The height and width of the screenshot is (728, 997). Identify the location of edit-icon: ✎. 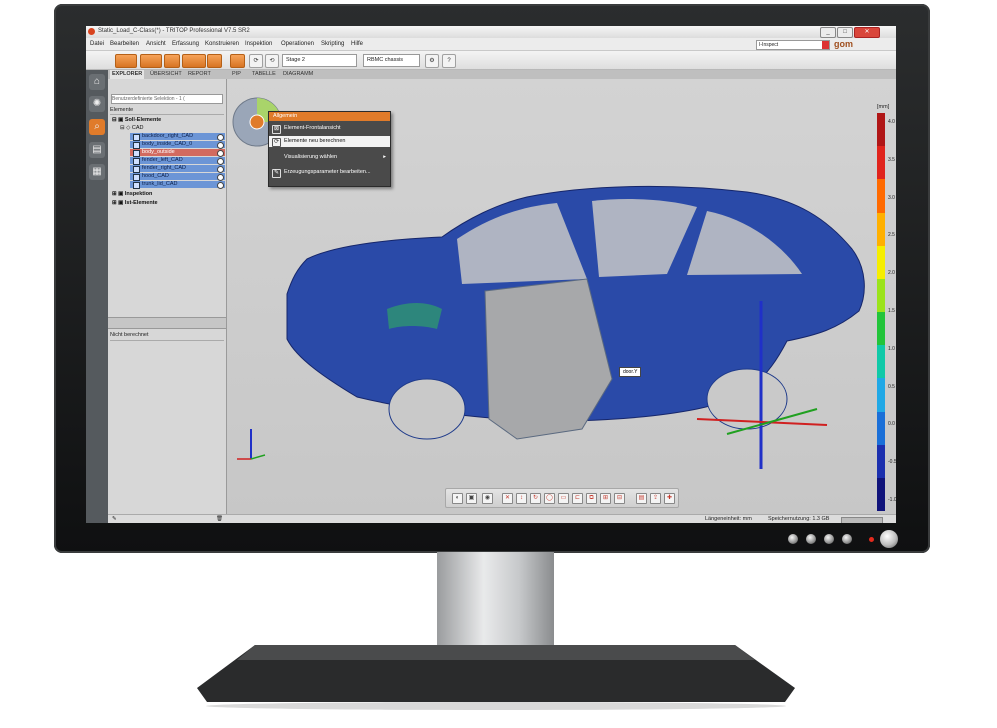
(114, 519).